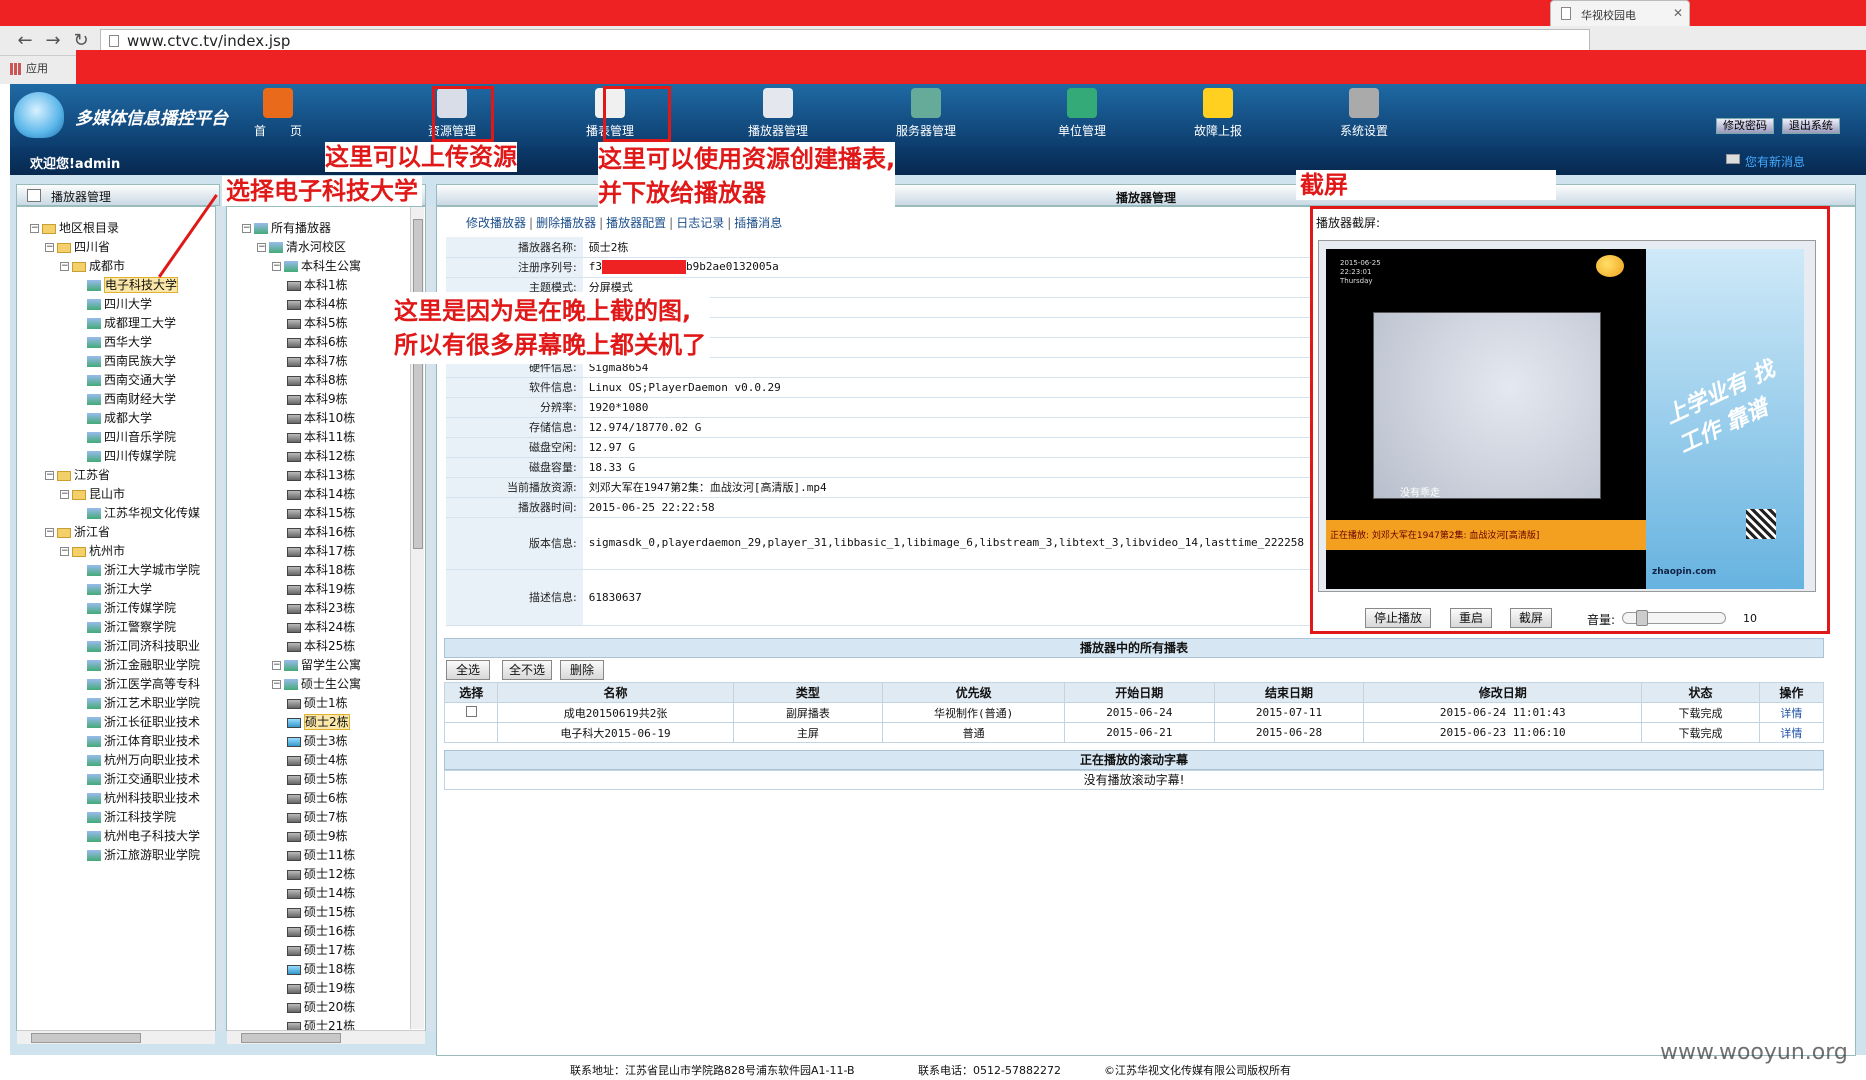 This screenshot has width=1866, height=1080. What do you see at coordinates (137, 760) in the screenshot?
I see `tree-item: −杭州万向职业技术` at bounding box center [137, 760].